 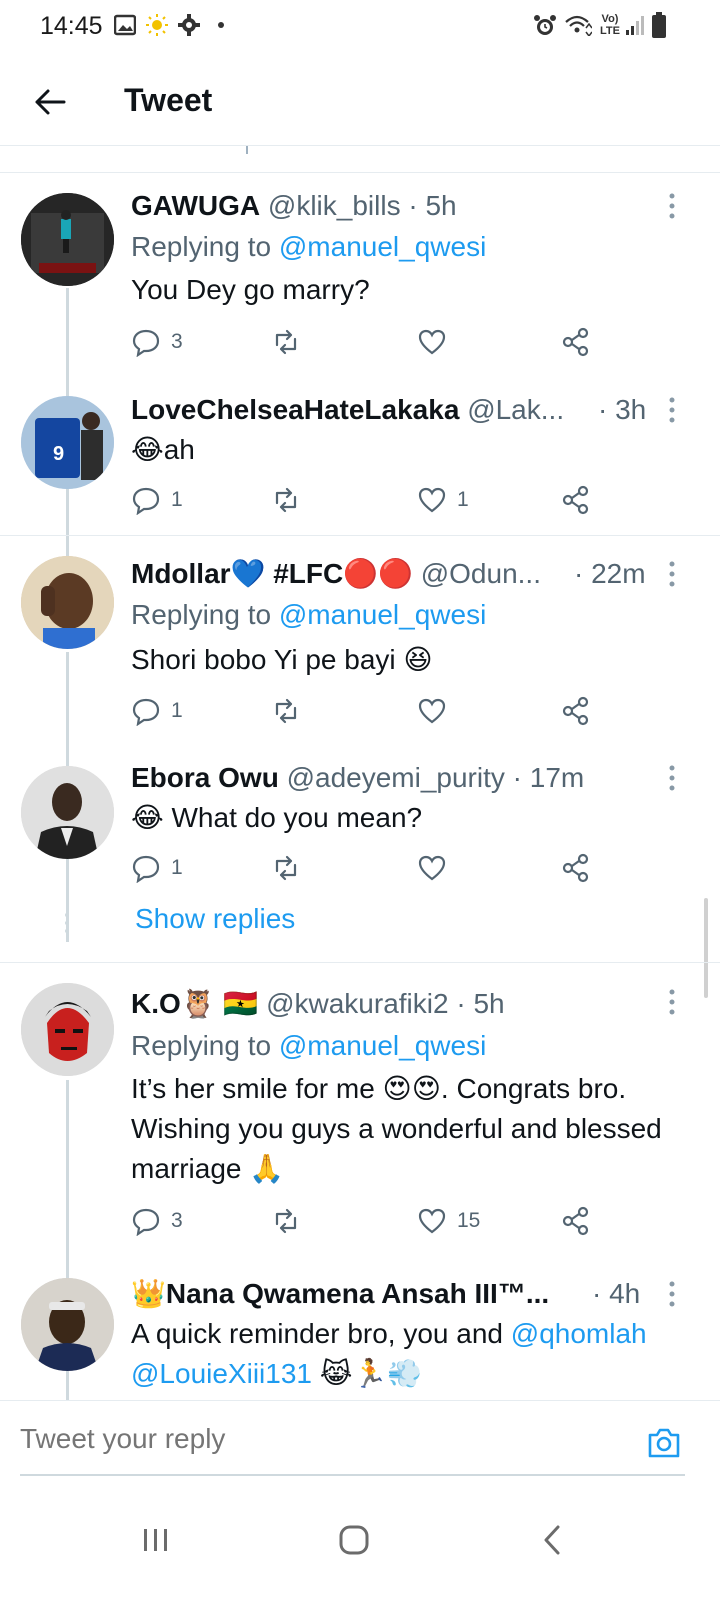 I want to click on avatar: 9, so click(x=67, y=442).